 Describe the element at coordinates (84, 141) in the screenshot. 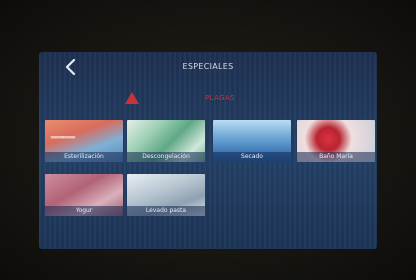

I see `program-tile-esterilizacion: ▔▔ Esterilización` at that location.